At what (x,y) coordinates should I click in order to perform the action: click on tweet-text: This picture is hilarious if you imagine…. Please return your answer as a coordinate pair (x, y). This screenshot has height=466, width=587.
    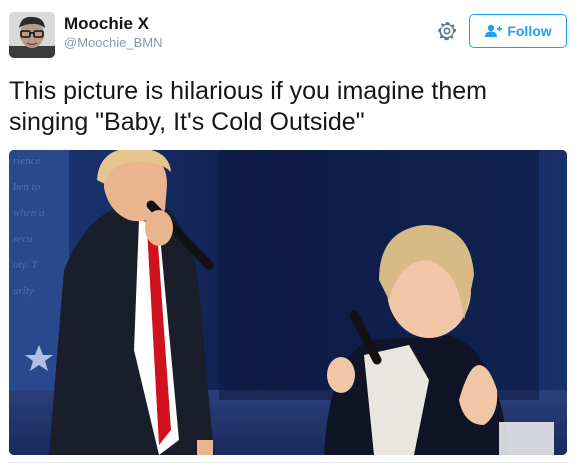
    Looking at the image, I should click on (289, 107).